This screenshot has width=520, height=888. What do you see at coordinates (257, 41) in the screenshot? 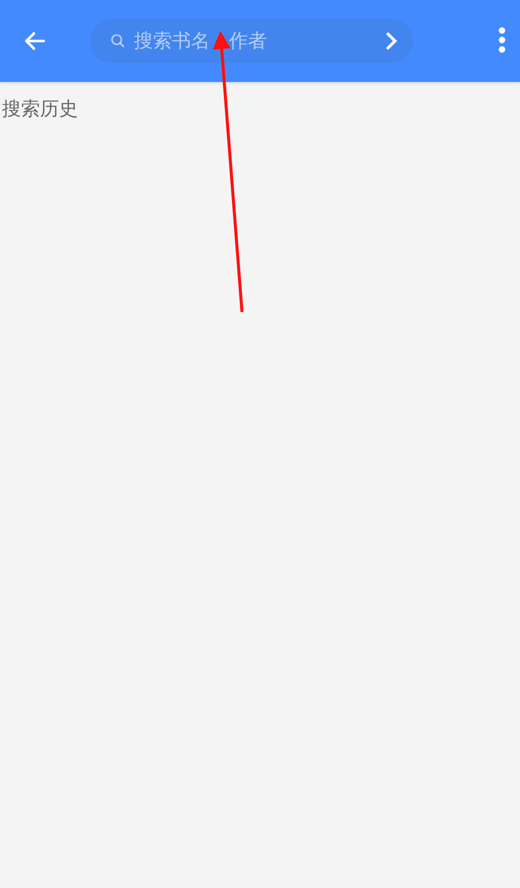
I see `search-input: 搜索书名 作者` at bounding box center [257, 41].